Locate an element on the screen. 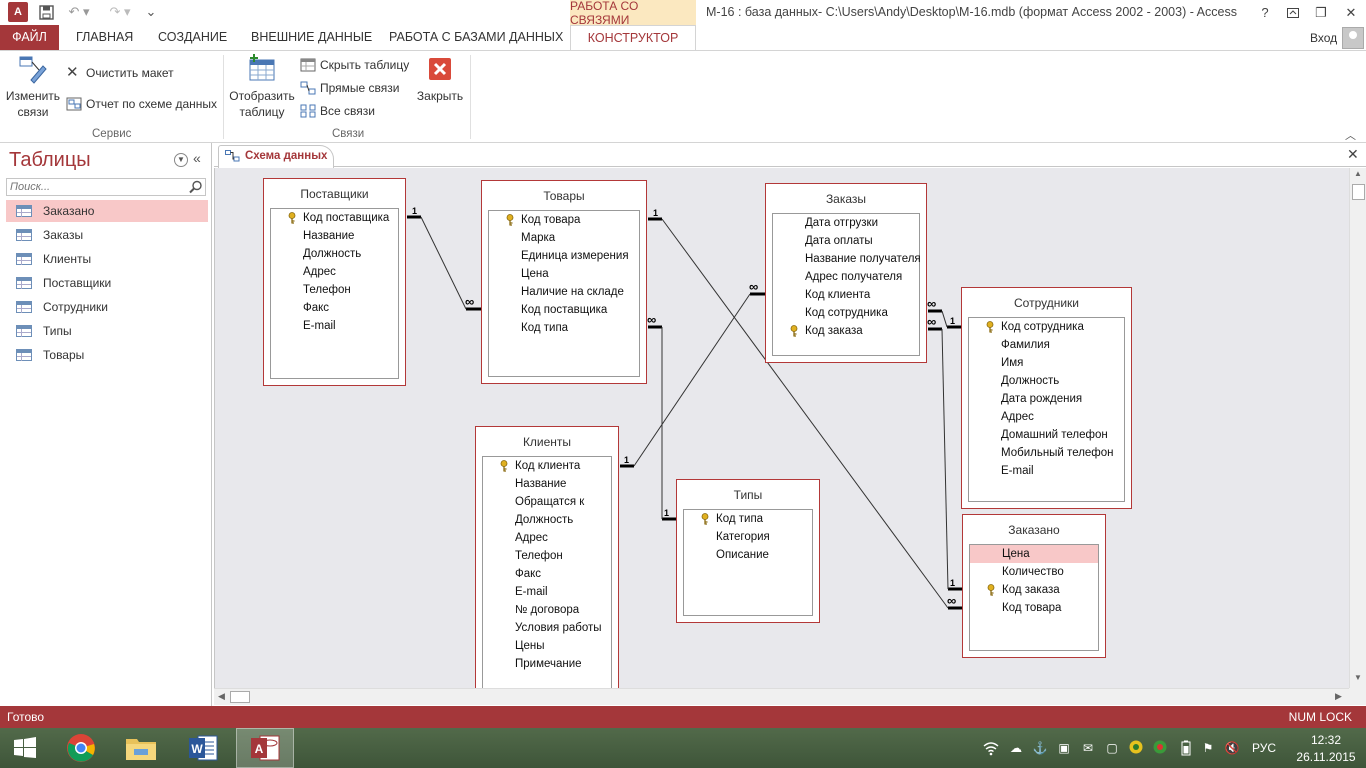 The image size is (1366, 768). all-links-button: Все связи is located at coordinates (337, 111).